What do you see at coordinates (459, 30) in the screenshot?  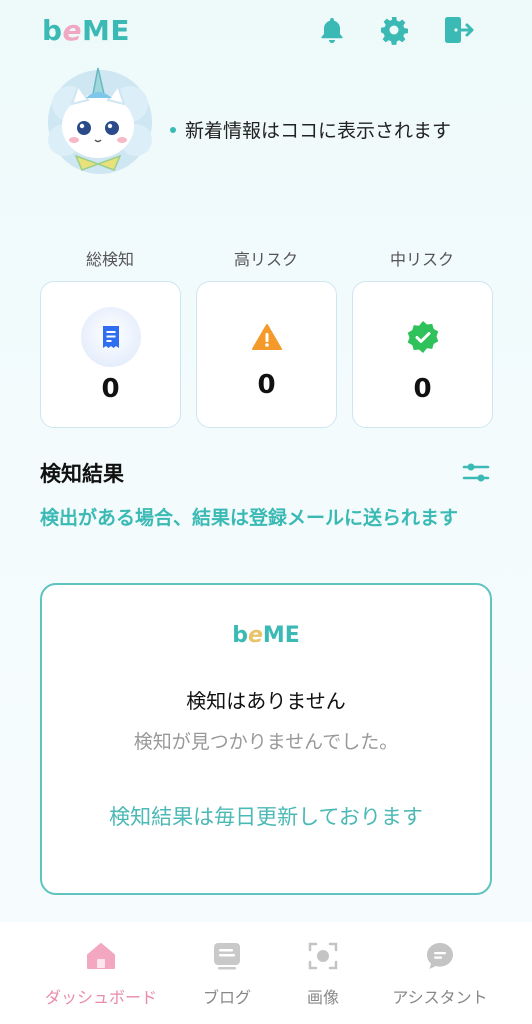 I see `logout-icon` at bounding box center [459, 30].